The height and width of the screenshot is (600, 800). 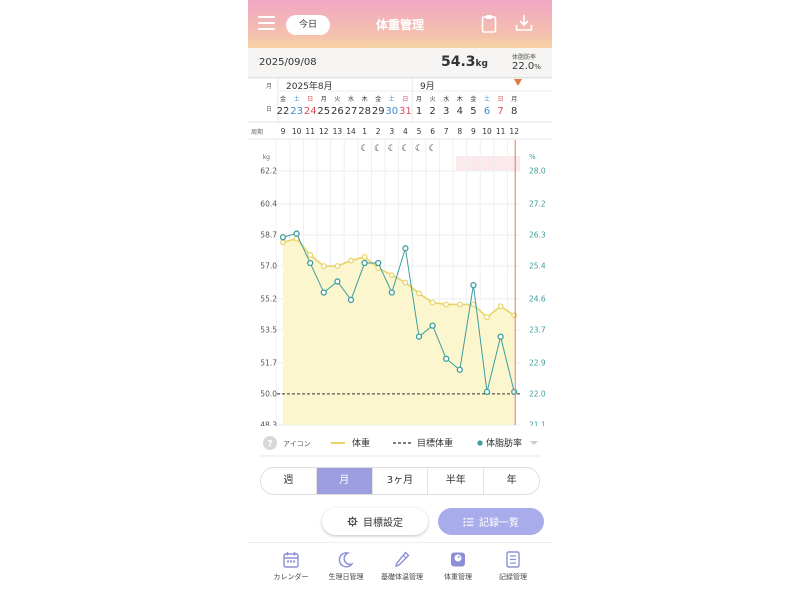 What do you see at coordinates (391, 131) in the screenshot?
I see `cycle-day: 3` at bounding box center [391, 131].